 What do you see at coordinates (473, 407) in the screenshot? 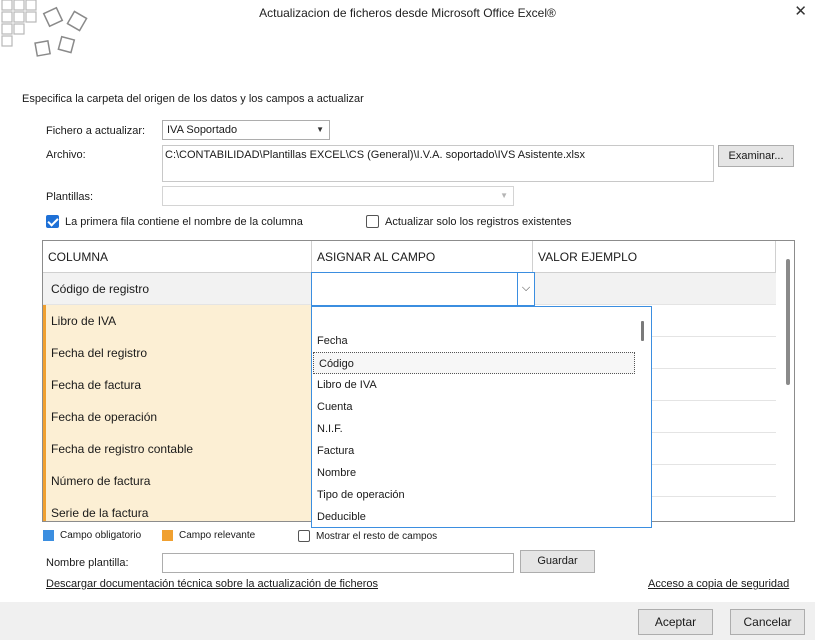
I see `dropdown-option: Cuenta` at bounding box center [473, 407].